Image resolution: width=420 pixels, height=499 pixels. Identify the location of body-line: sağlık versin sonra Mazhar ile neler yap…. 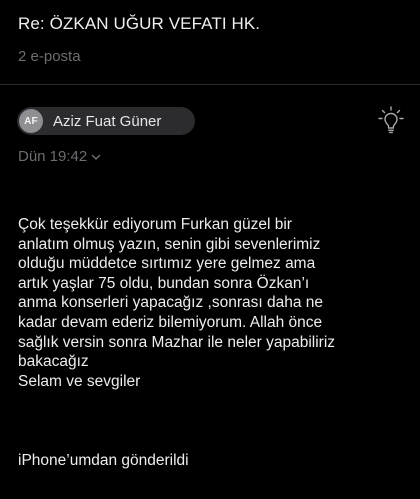
(177, 342).